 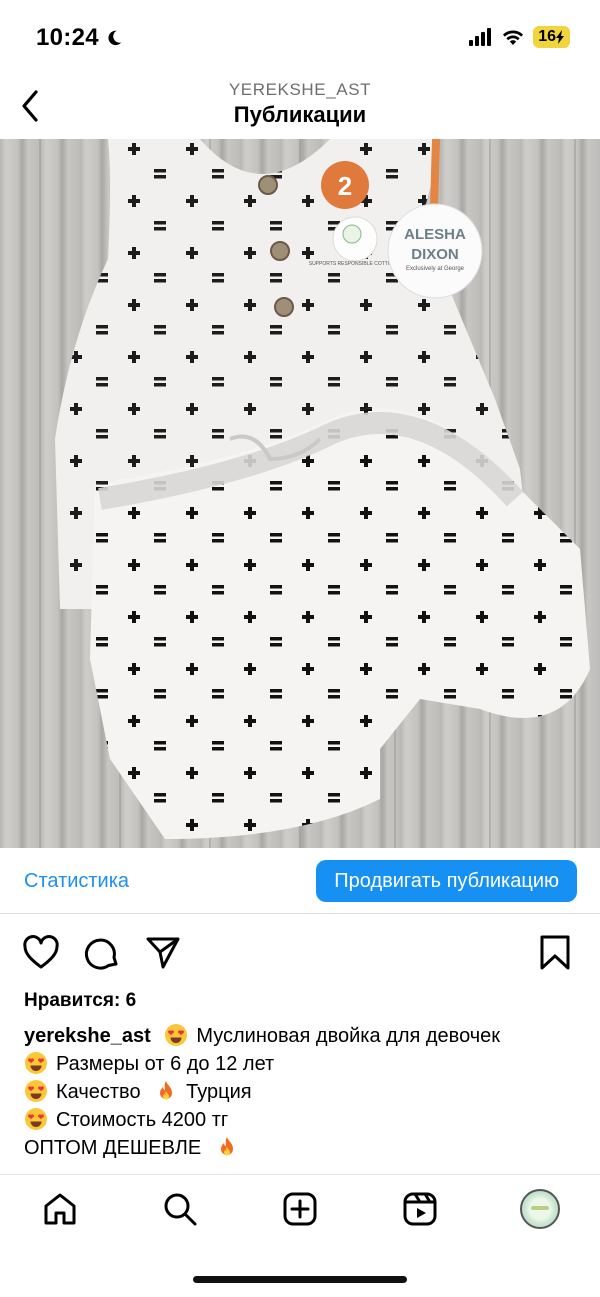 I want to click on page-title: Публикации, so click(x=300, y=114).